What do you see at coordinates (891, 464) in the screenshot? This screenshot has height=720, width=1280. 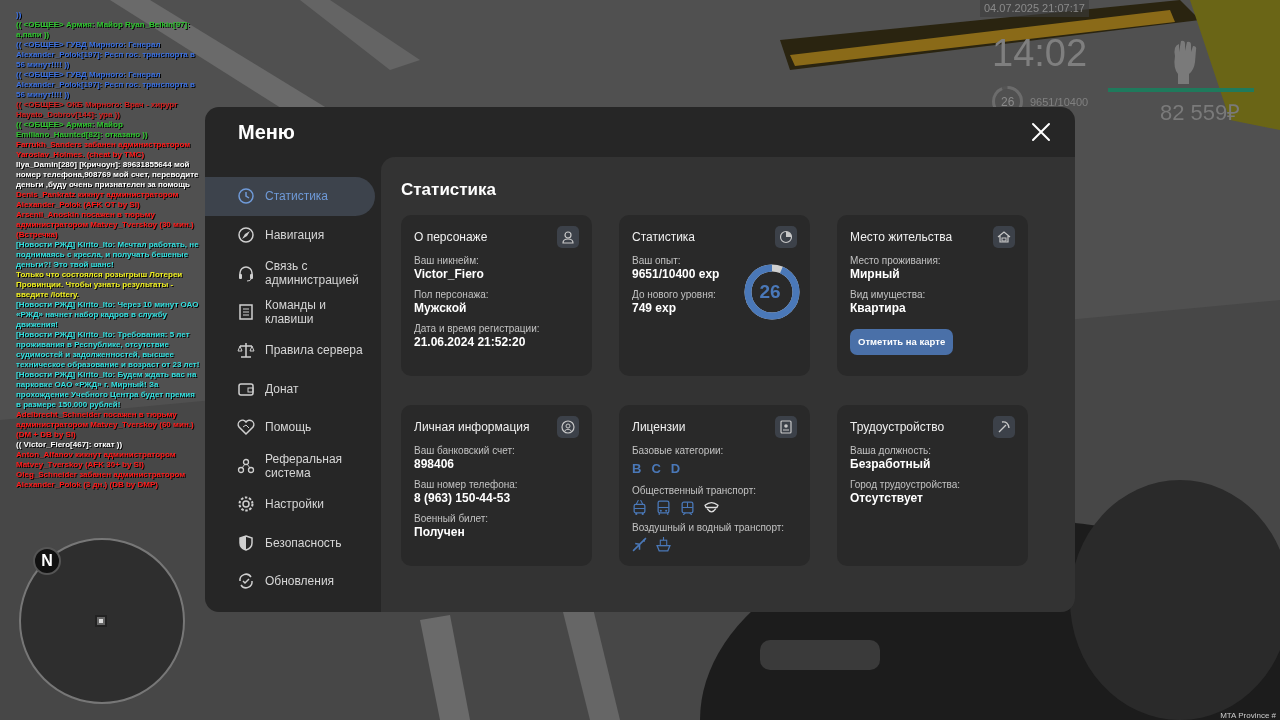 I see `field-value: Безработный` at bounding box center [891, 464].